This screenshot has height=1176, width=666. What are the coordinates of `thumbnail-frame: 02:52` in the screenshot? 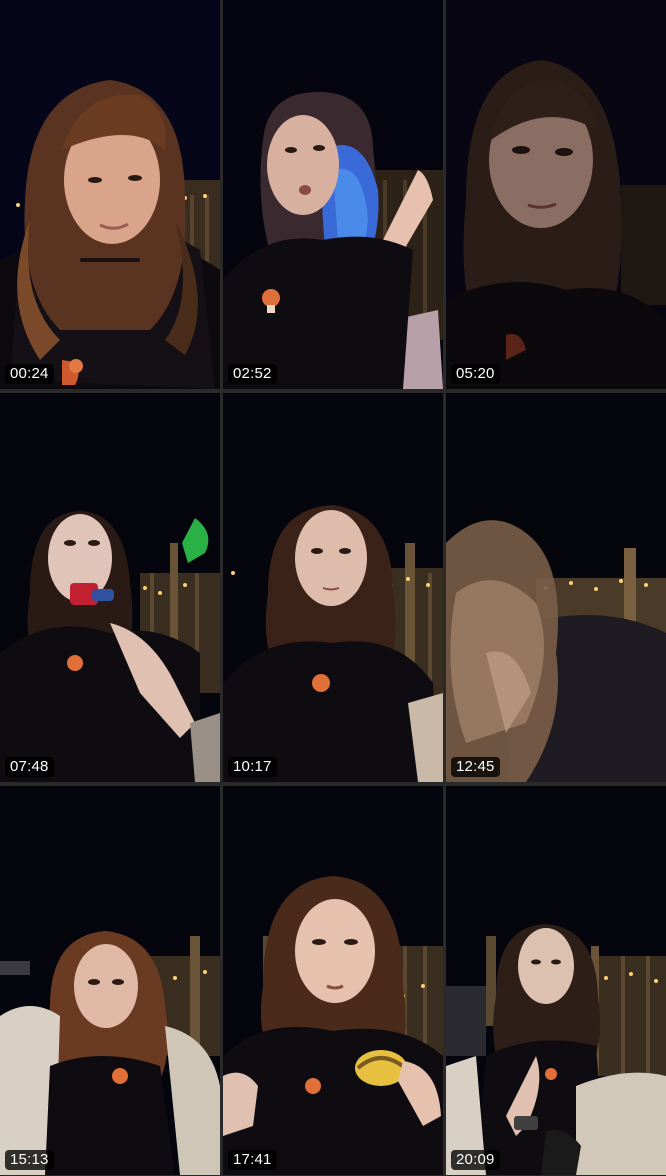 It's located at (333, 194).